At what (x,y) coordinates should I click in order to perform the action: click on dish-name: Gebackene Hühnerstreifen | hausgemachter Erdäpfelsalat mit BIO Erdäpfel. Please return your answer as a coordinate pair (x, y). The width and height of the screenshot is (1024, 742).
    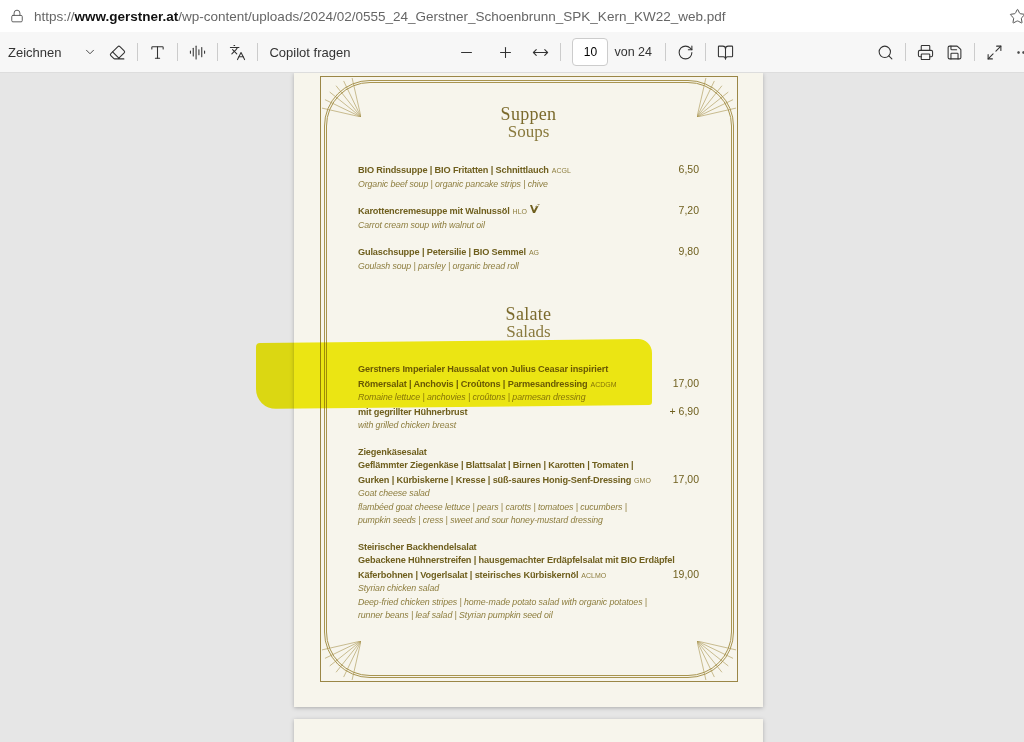
    Looking at the image, I should click on (516, 560).